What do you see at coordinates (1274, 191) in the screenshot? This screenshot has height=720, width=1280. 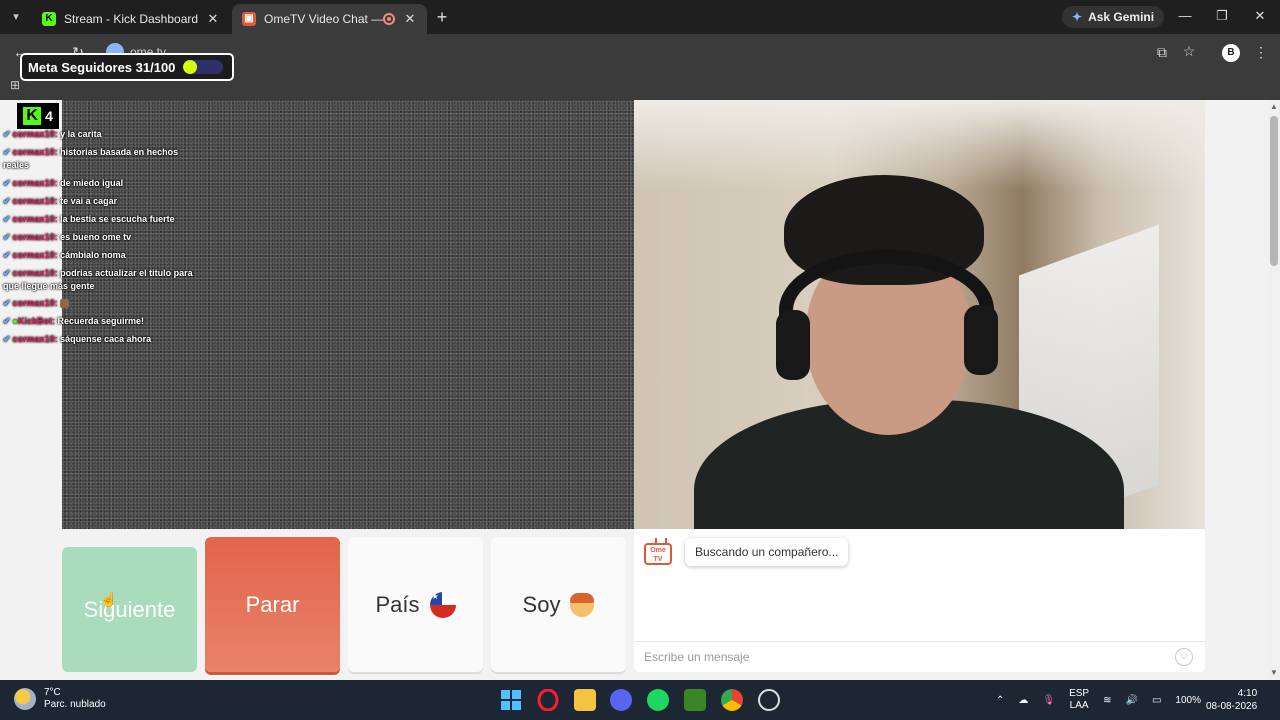 I see `scrollbar-thumb` at bounding box center [1274, 191].